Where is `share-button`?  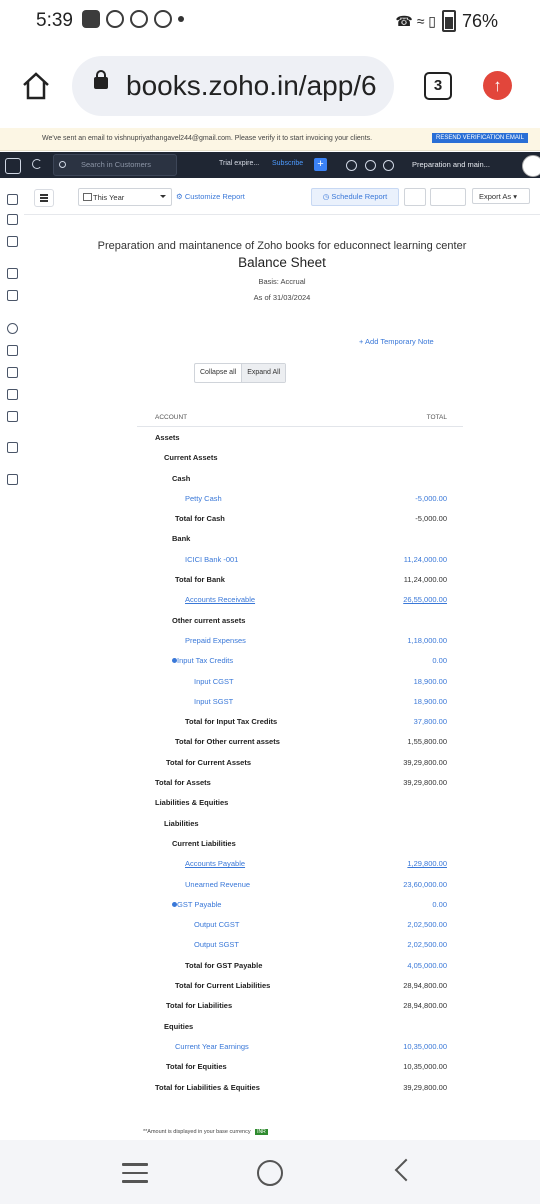
share-button is located at coordinates (415, 197).